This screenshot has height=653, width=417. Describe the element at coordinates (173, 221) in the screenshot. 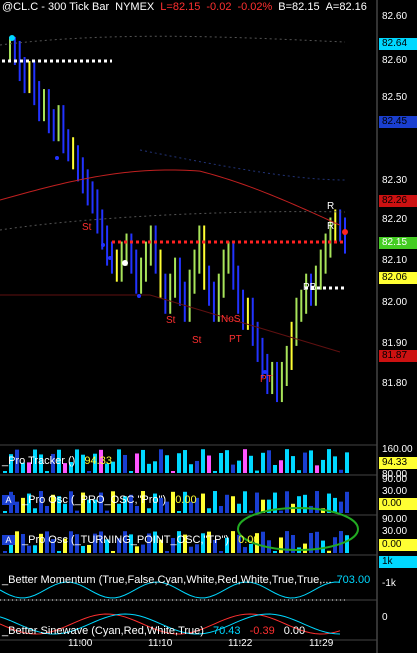

I see `mid-envelope-line` at that location.